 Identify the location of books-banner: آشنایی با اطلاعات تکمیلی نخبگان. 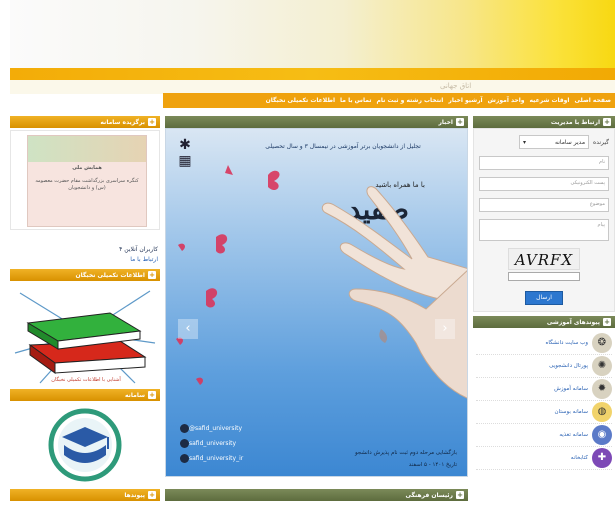
(85, 335).